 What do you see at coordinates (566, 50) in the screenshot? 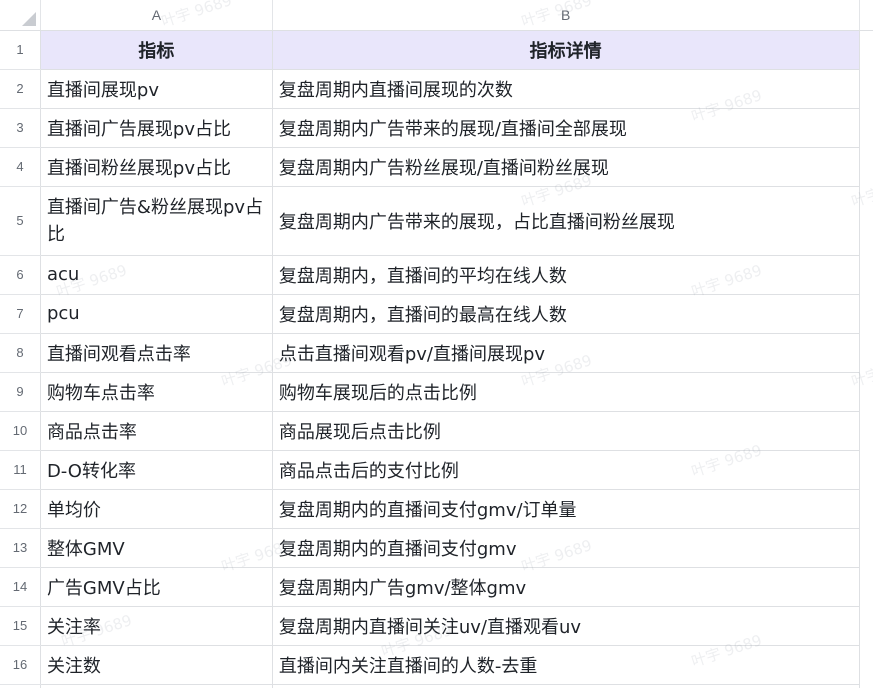
I see `header-cell-metric-detail: 指标详情` at bounding box center [566, 50].